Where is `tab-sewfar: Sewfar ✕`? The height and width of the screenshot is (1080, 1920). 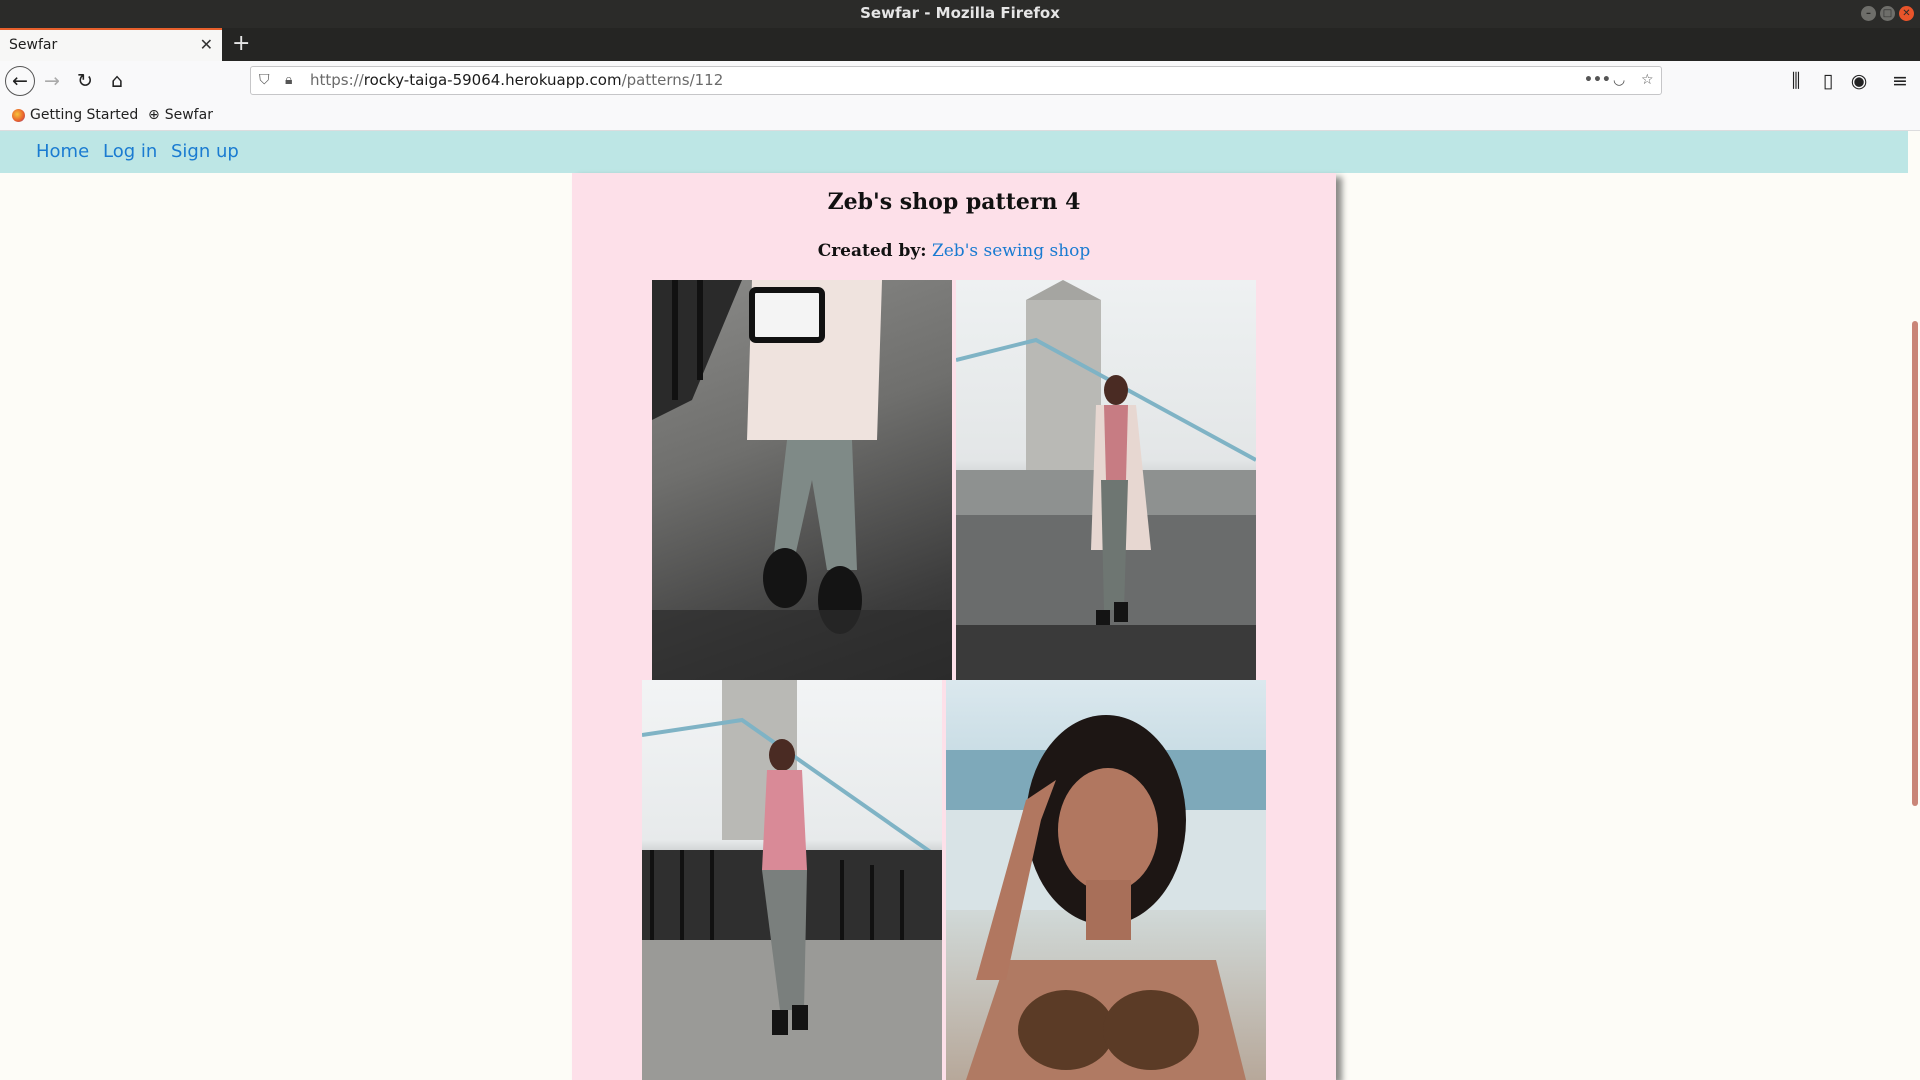 tab-sewfar: Sewfar ✕ is located at coordinates (111, 44).